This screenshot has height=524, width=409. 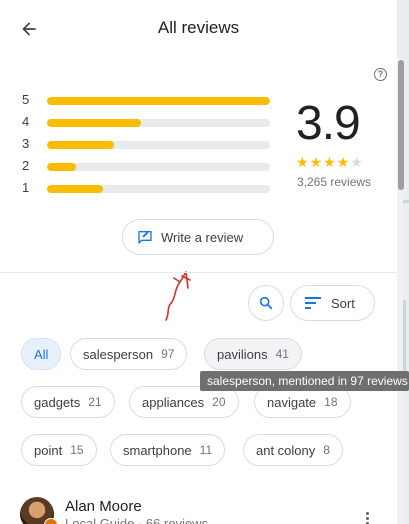 What do you see at coordinates (401, 125) in the screenshot?
I see `scrollbar-thumb` at bounding box center [401, 125].